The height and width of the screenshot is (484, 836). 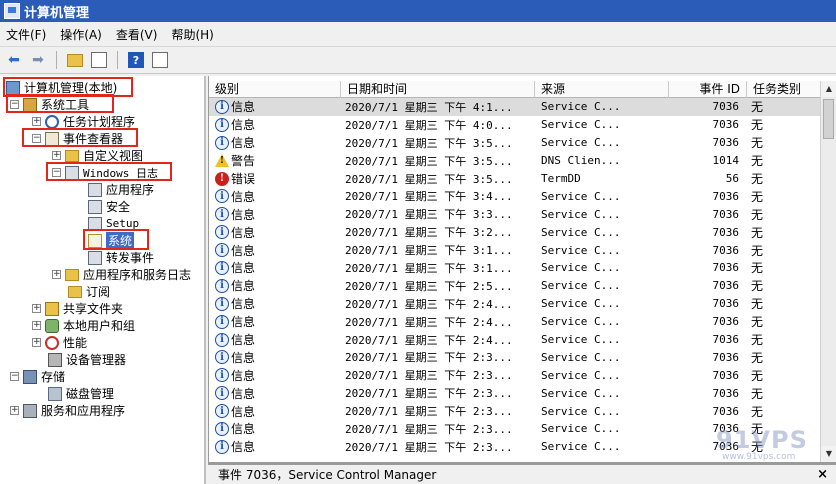 I want to click on tools-icon, so click(x=30, y=104).